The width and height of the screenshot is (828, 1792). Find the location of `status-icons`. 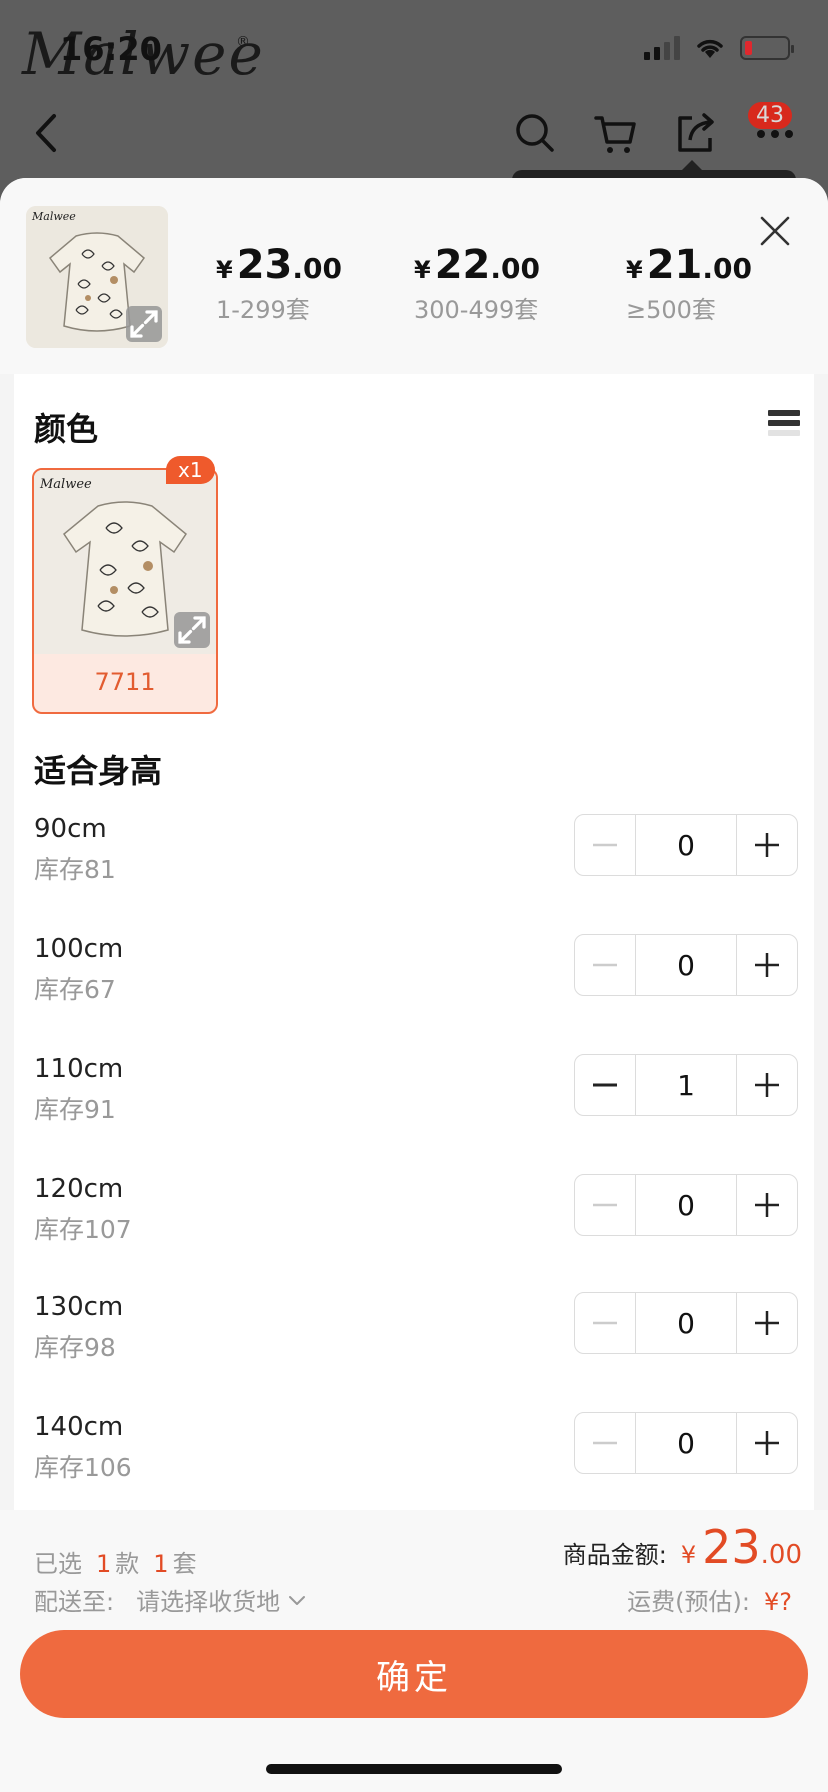

status-icons is located at coordinates (719, 48).